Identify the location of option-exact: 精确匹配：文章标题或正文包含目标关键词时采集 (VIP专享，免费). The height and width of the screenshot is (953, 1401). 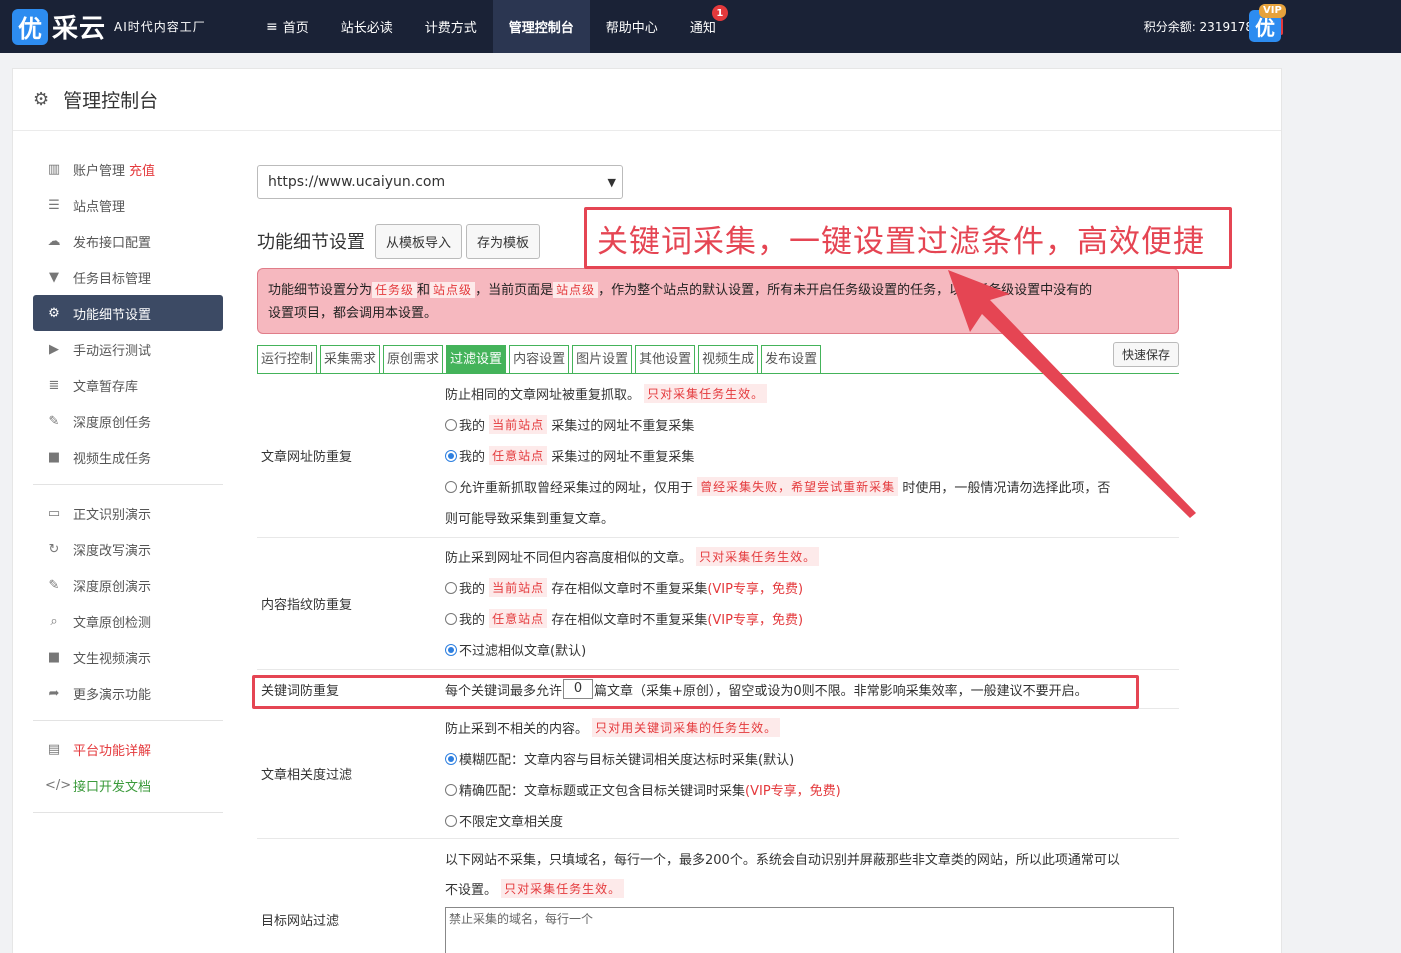
(812, 789).